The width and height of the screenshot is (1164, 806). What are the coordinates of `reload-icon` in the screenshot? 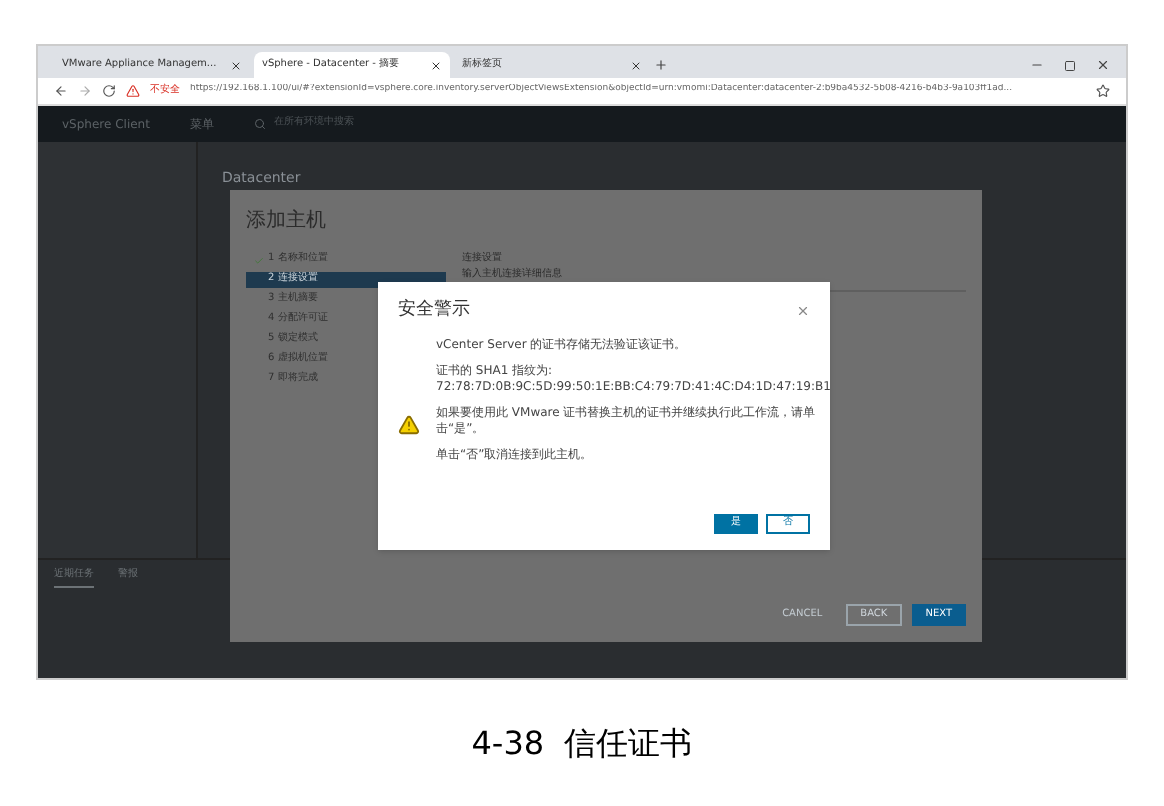 It's located at (109, 91).